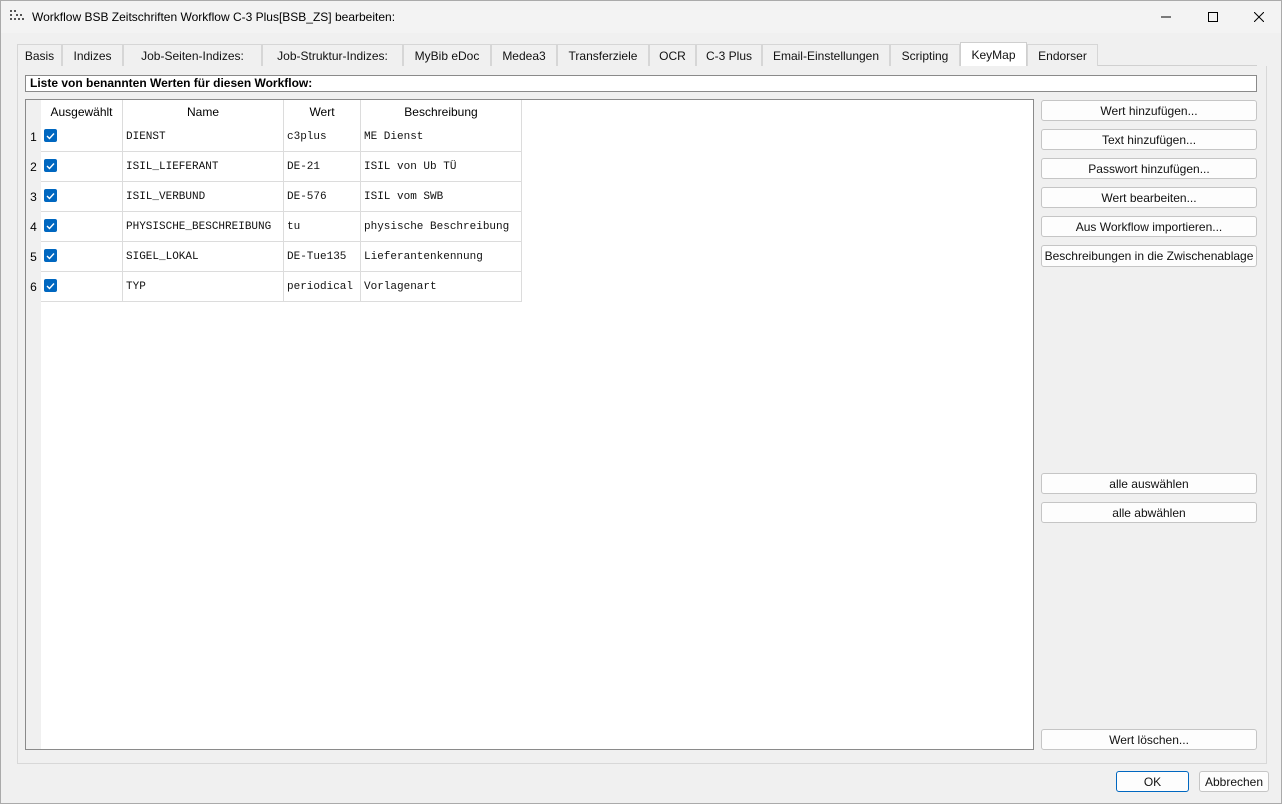  I want to click on minimize-button, so click(1166, 17).